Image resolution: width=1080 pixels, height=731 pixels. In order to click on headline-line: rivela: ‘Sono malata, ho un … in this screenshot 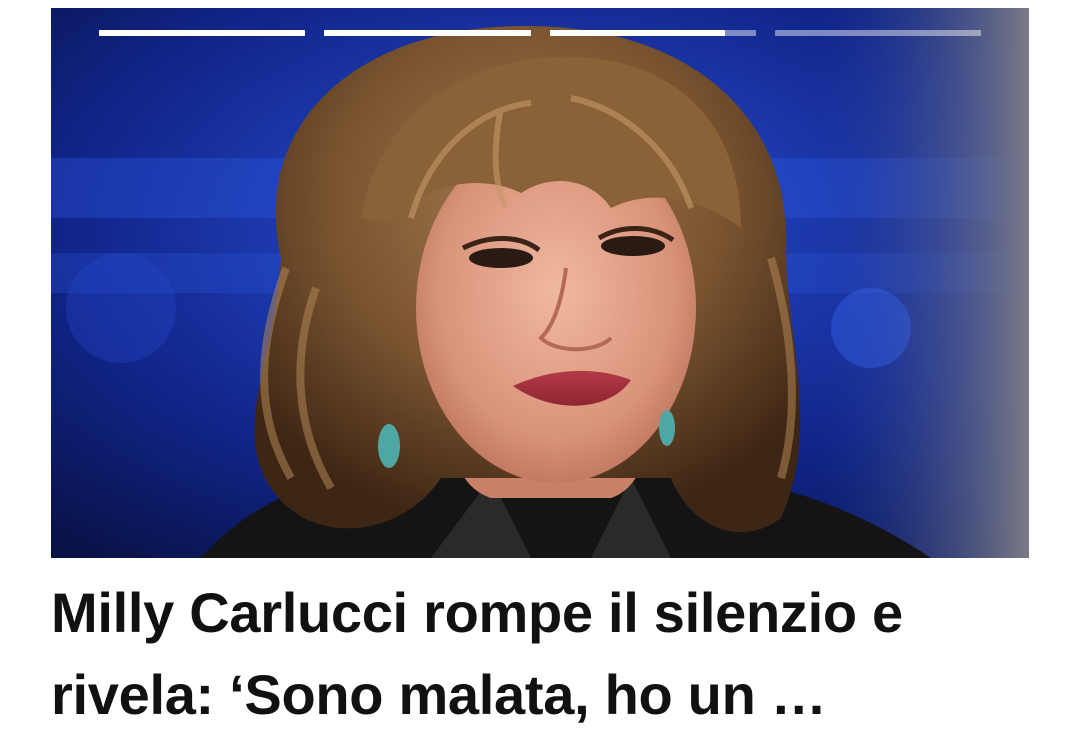, I will do `click(439, 694)`.